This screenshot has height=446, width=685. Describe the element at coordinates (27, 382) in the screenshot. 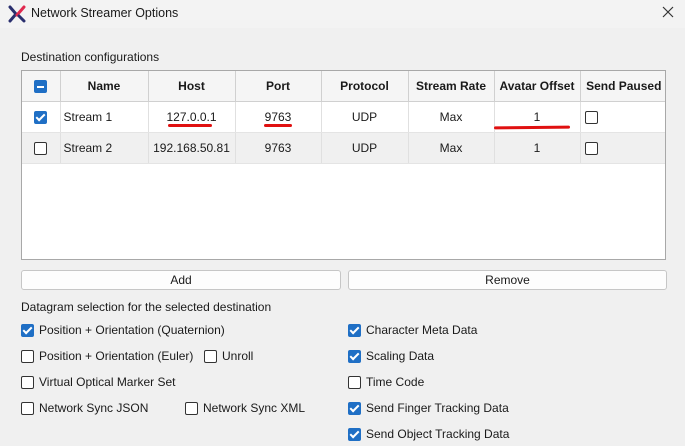

I see `virtual-marker-set-checkbox` at that location.